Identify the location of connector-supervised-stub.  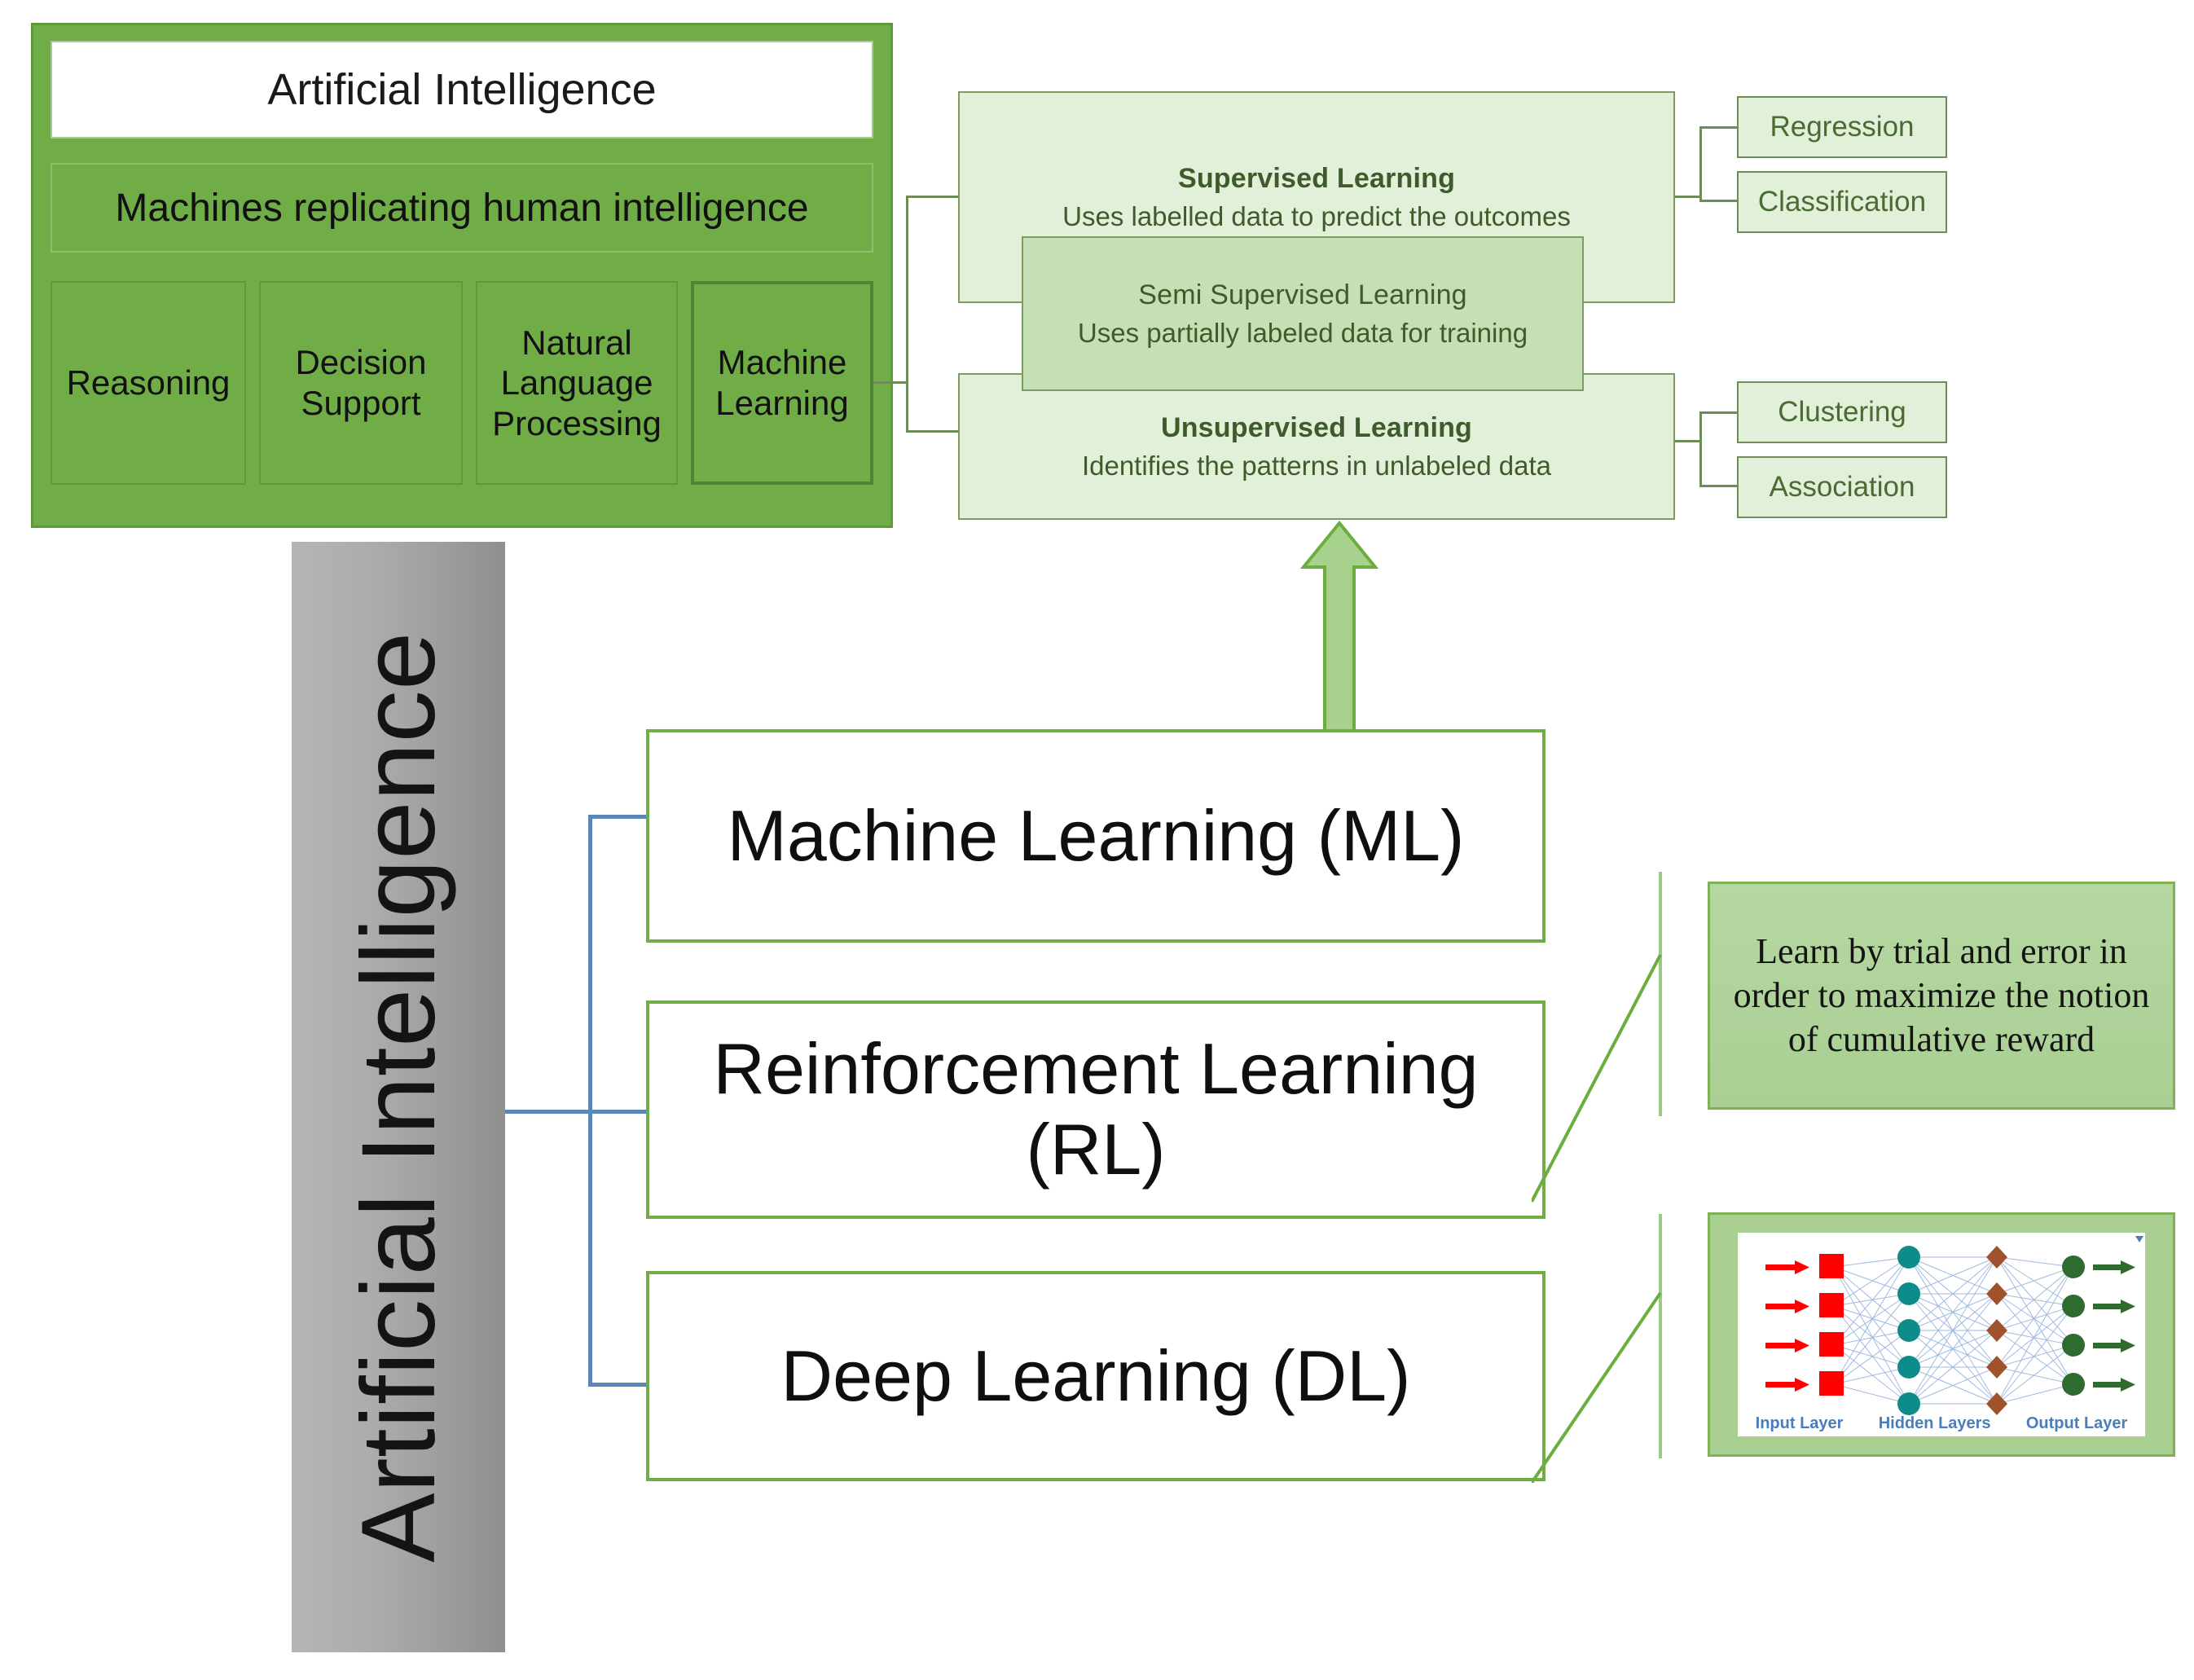
(1687, 197).